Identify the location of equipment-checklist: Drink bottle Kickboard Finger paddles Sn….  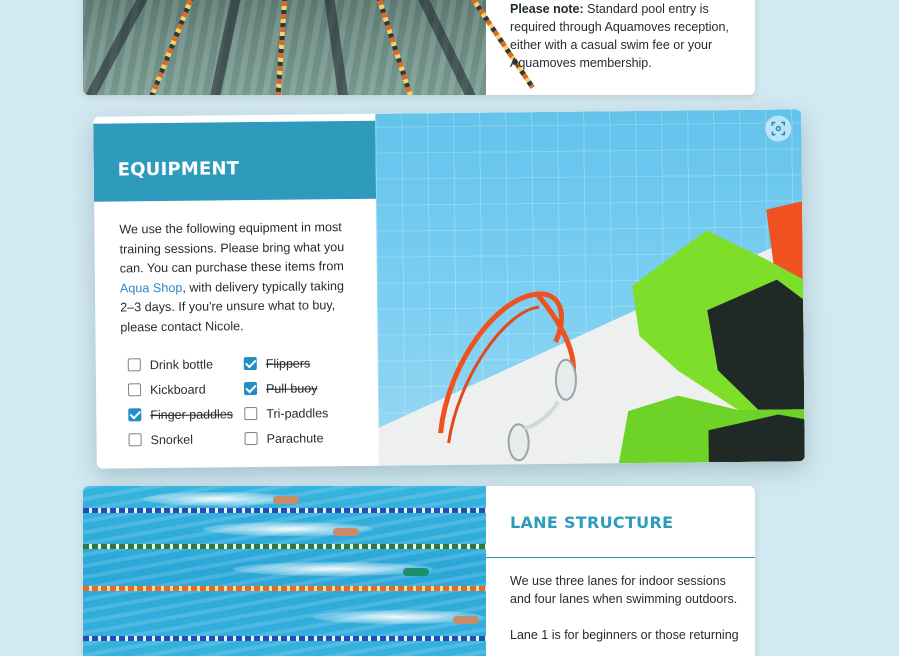
(241, 401).